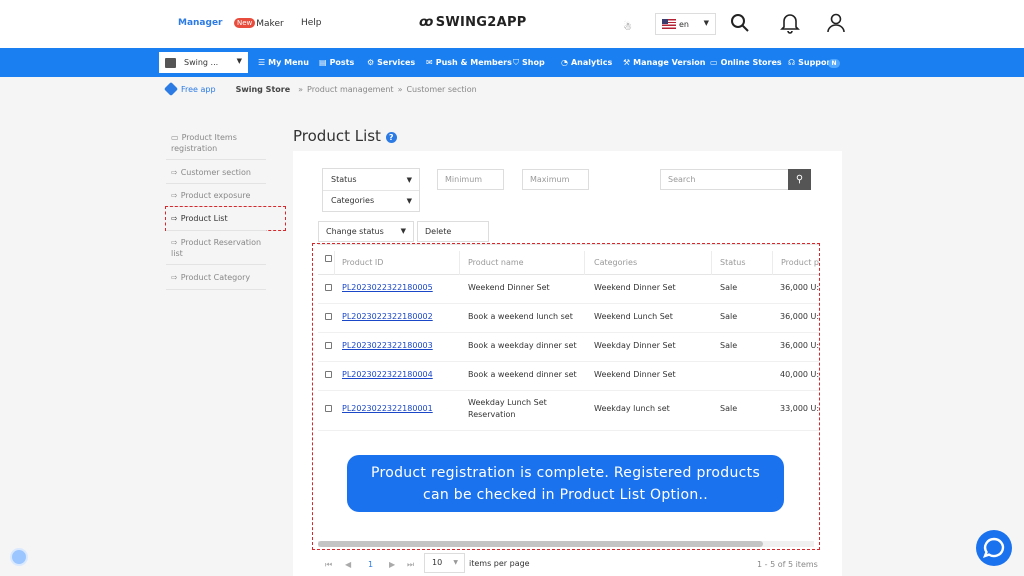 The height and width of the screenshot is (576, 1024). What do you see at coordinates (441, 89) in the screenshot?
I see `breadcrumb-customer-section: Customer section` at bounding box center [441, 89].